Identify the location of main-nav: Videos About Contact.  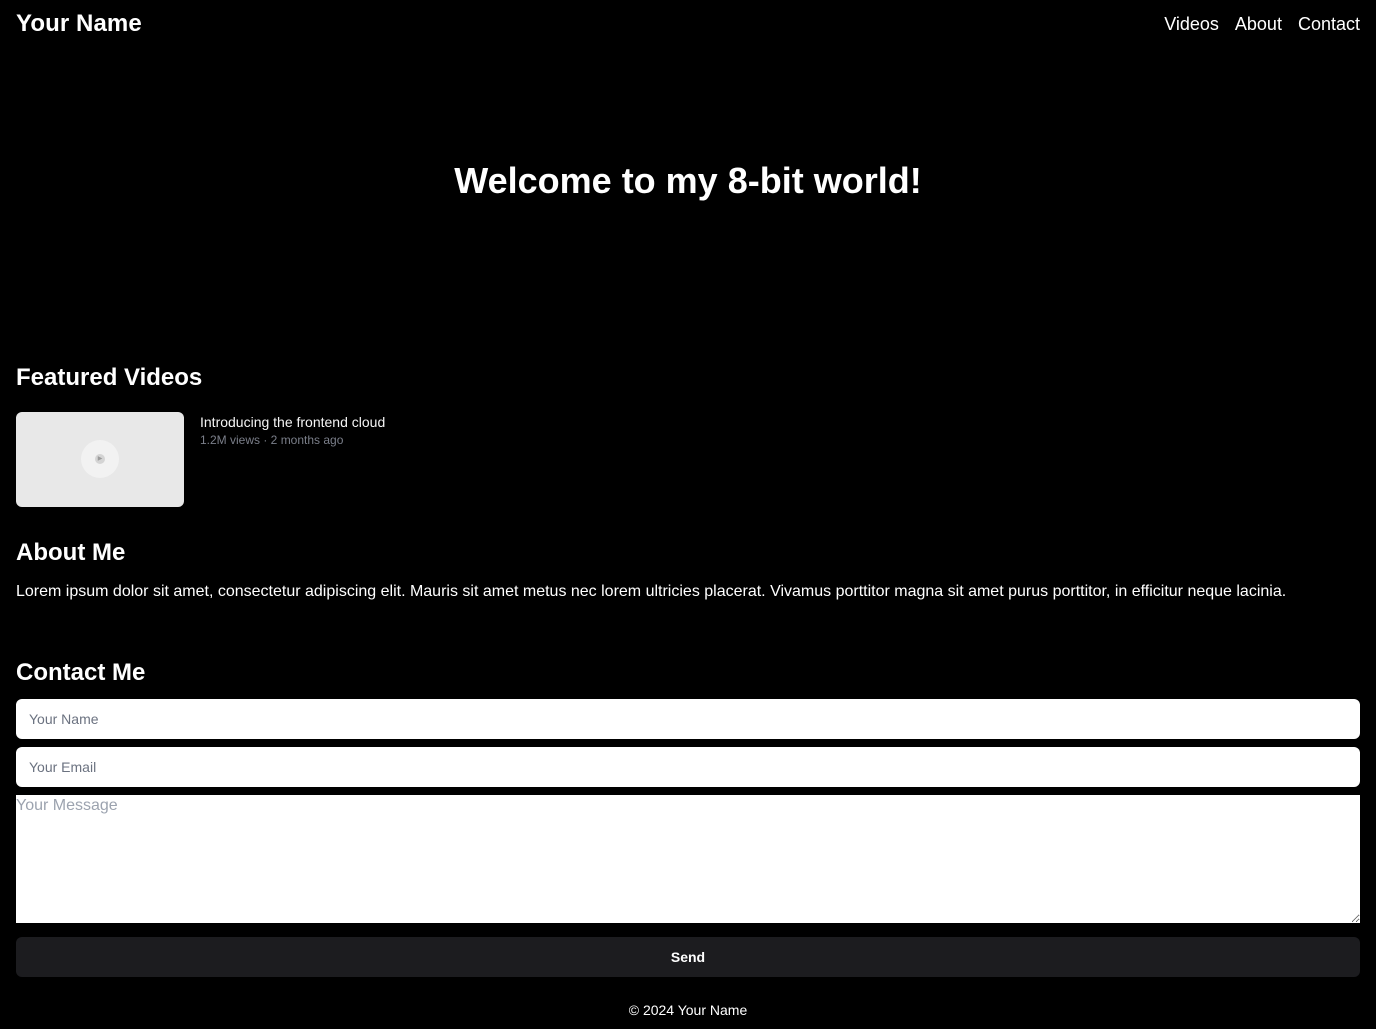
(1262, 24).